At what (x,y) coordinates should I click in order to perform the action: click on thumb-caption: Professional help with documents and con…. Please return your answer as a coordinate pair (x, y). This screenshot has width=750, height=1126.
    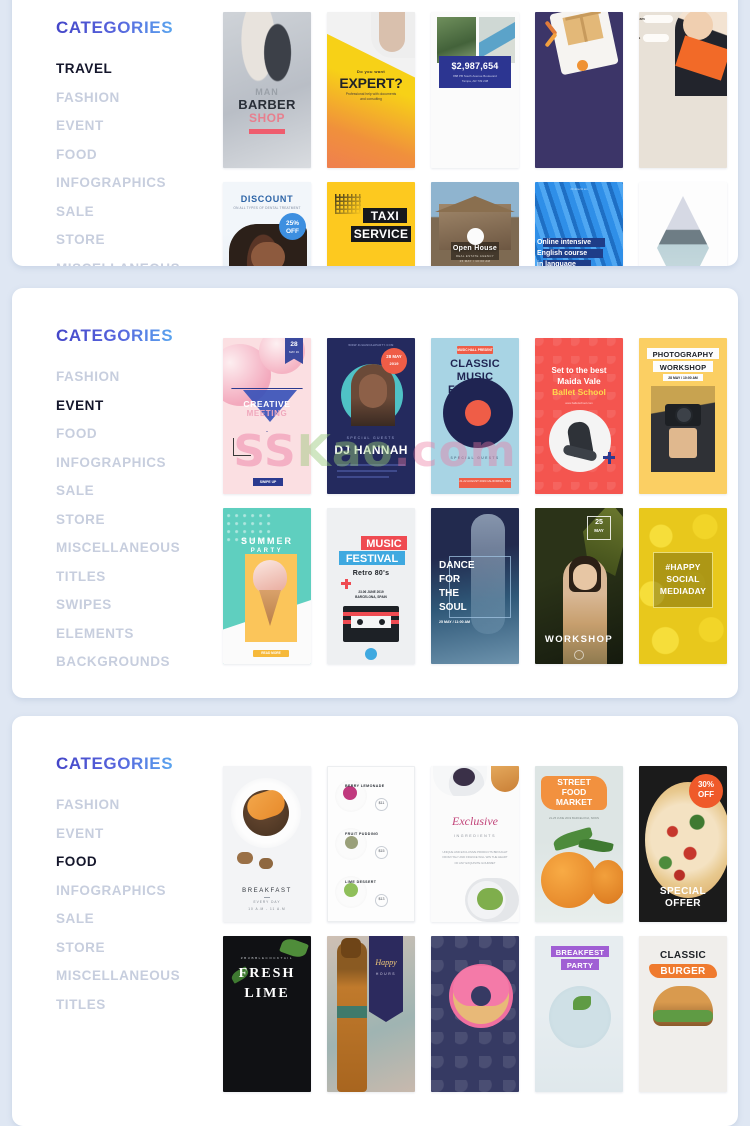
    Looking at the image, I should click on (371, 96).